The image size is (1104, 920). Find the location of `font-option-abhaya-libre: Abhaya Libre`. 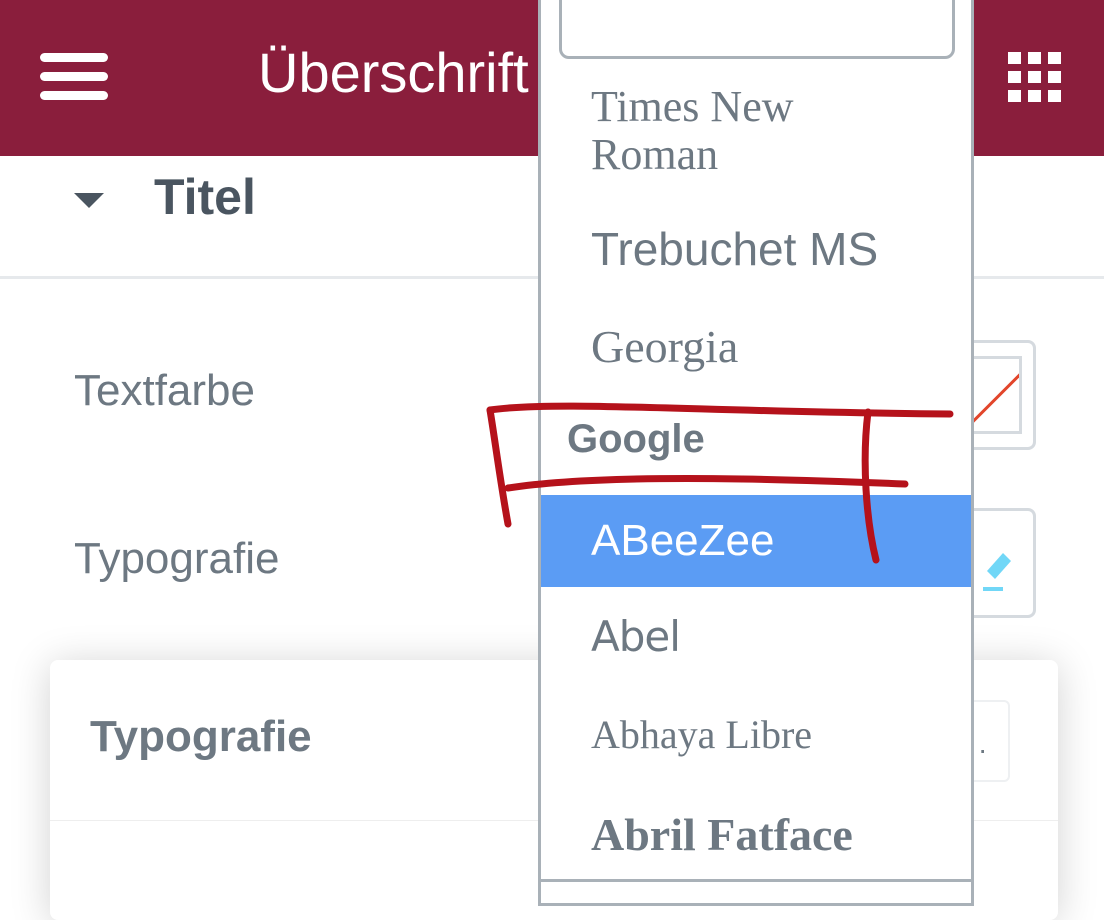

font-option-abhaya-libre: Abhaya Libre is located at coordinates (756, 735).